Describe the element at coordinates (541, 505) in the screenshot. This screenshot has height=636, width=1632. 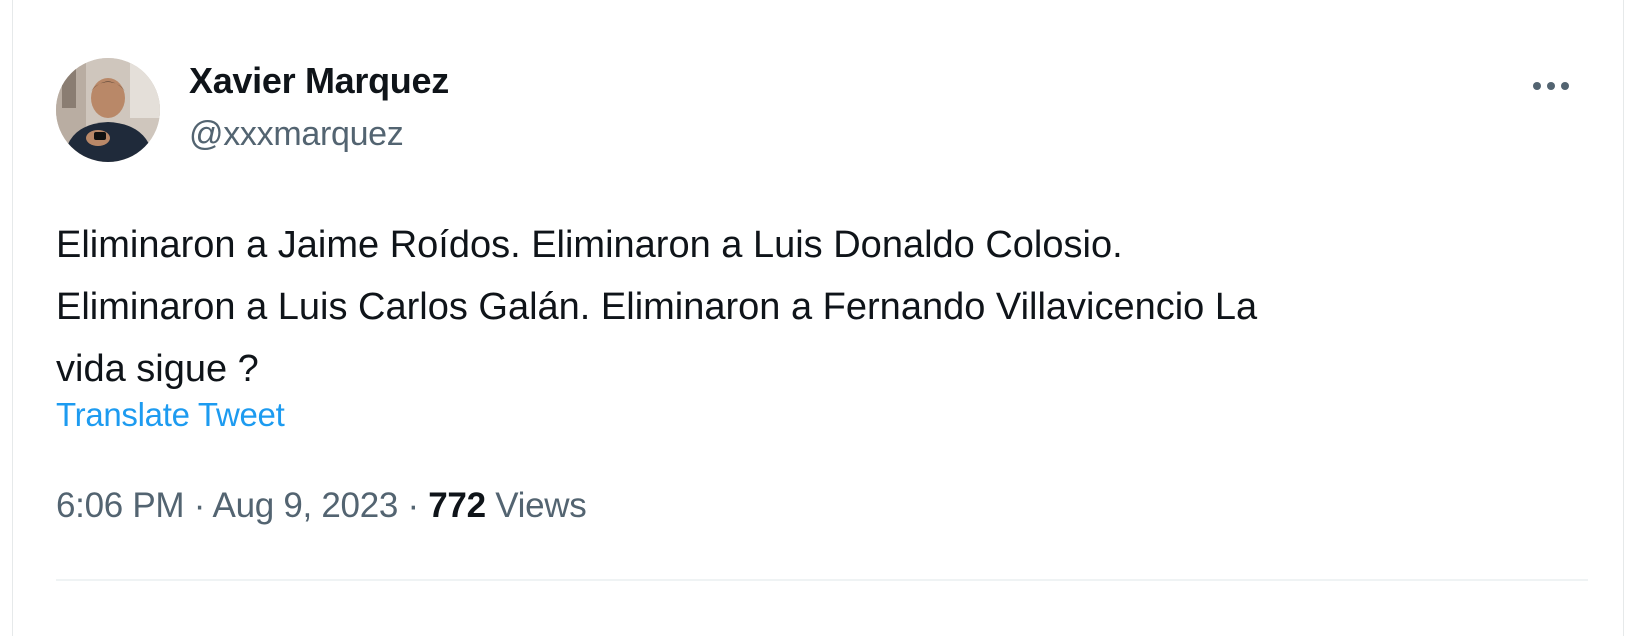
I see `views-label: Views` at that location.